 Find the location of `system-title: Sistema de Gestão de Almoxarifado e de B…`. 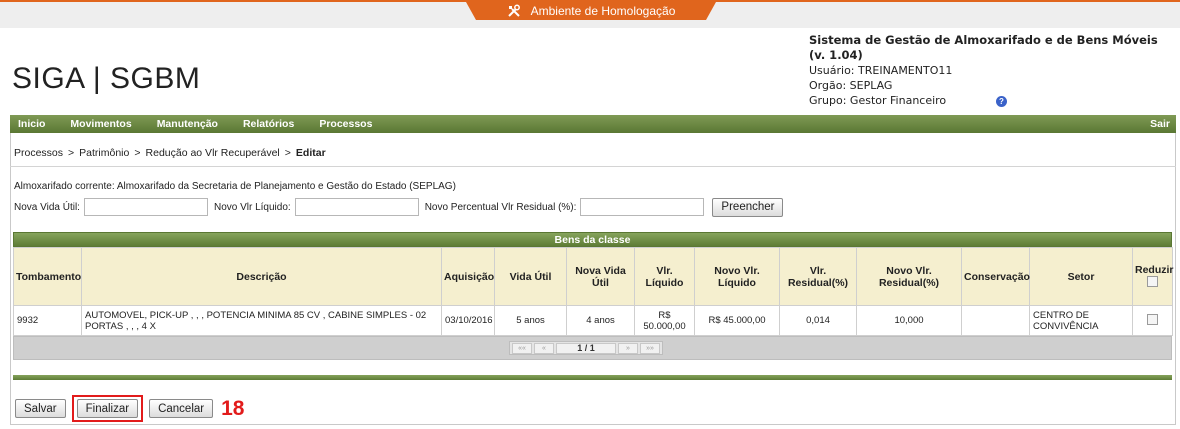

system-title: Sistema de Gestão de Almoxarifado e de B… is located at coordinates (983, 47).